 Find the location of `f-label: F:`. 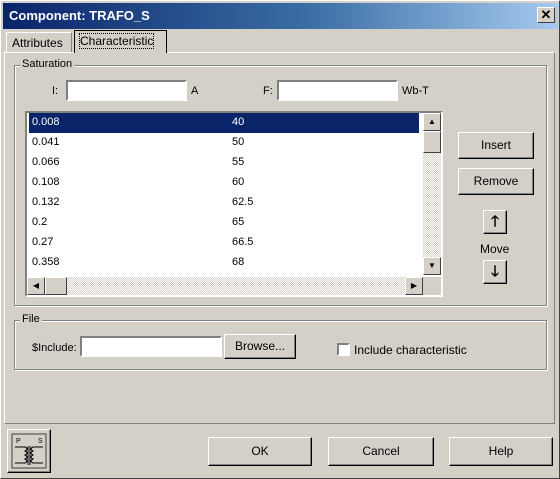

f-label: F: is located at coordinates (268, 91).